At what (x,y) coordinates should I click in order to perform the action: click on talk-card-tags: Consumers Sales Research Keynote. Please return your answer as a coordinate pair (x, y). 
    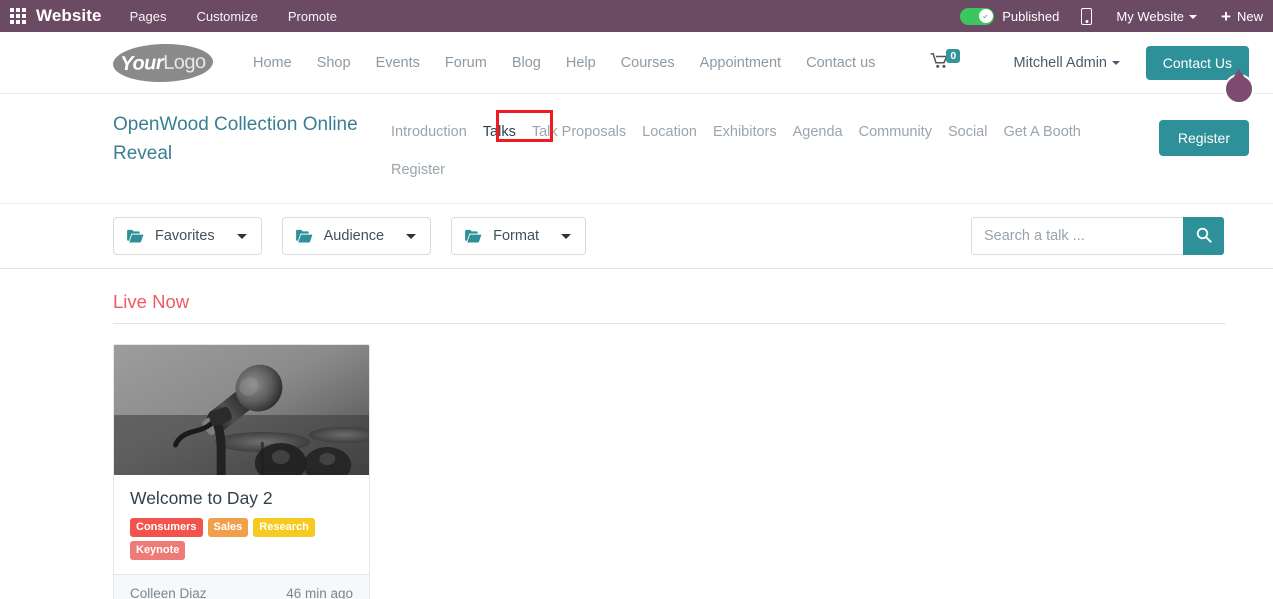
    Looking at the image, I should click on (241, 539).